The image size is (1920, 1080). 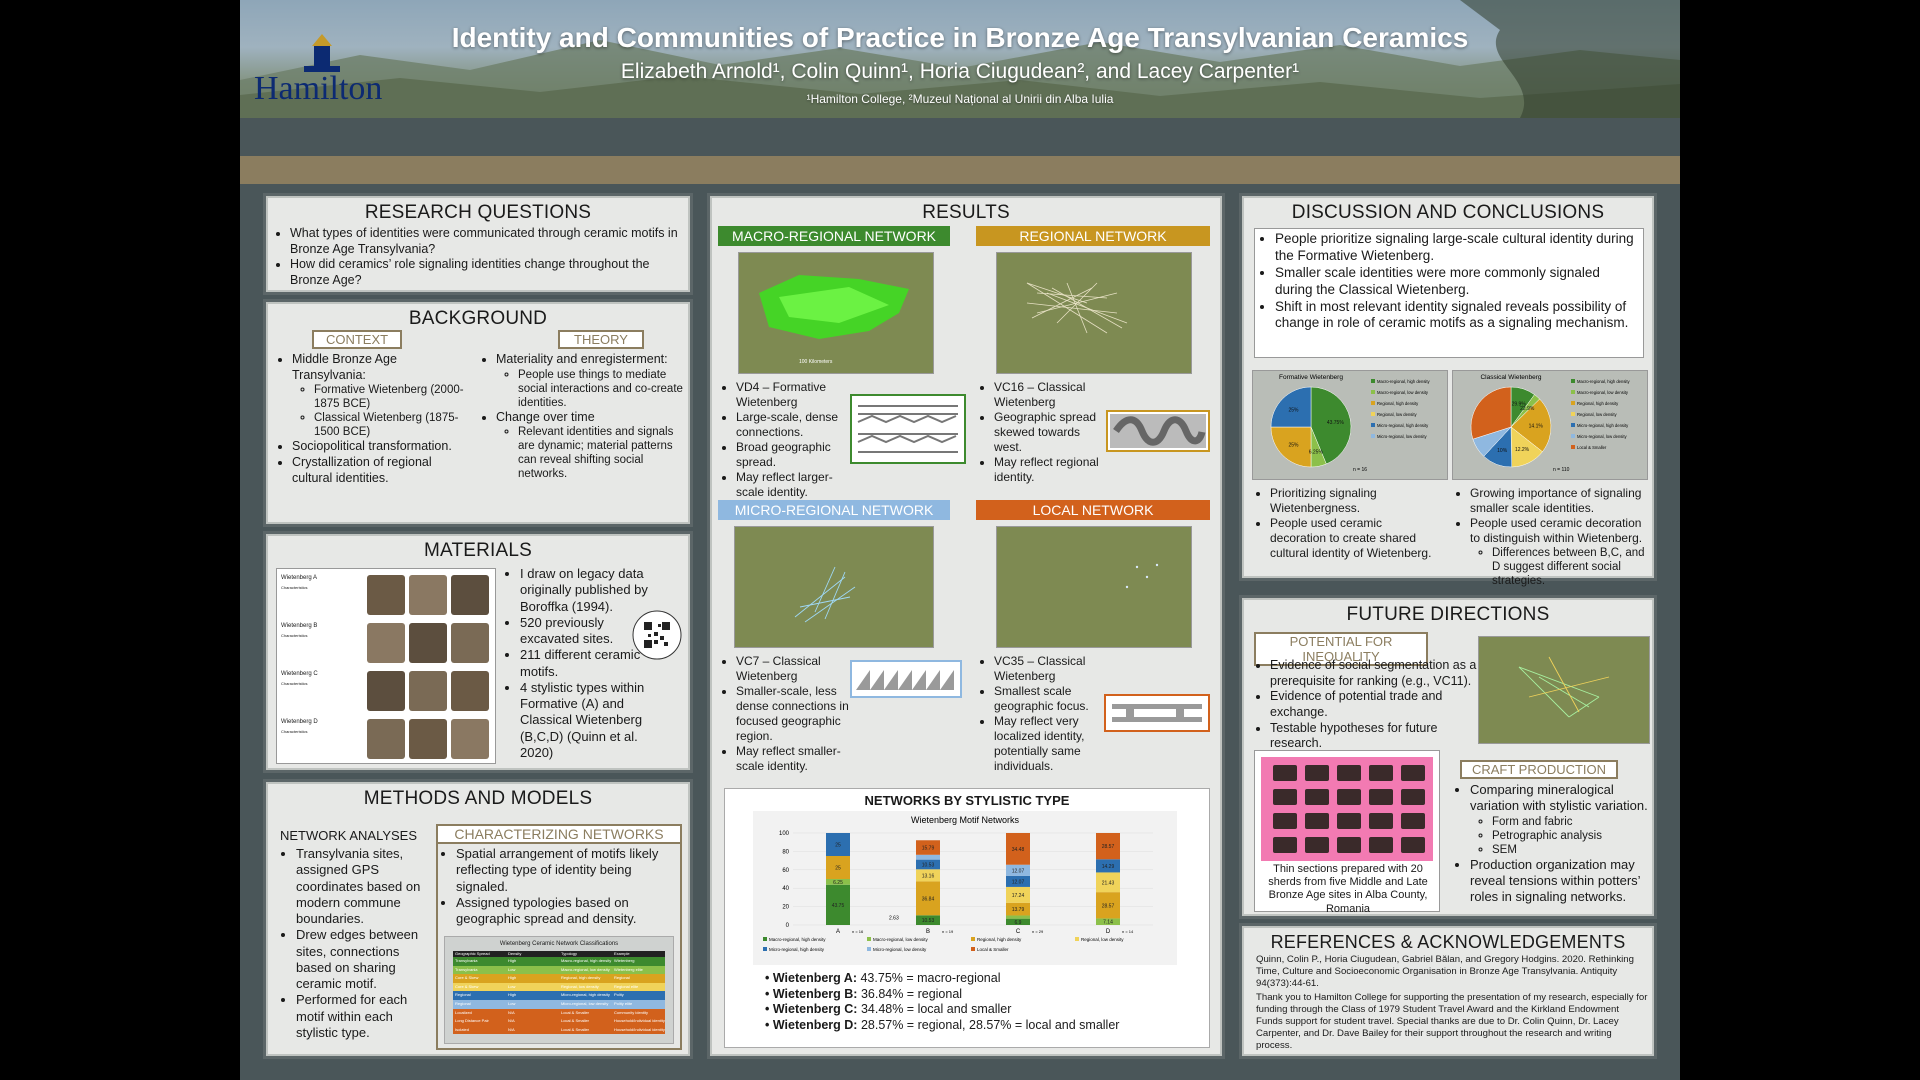 What do you see at coordinates (318, 88) in the screenshot?
I see `logo-text: Hamilton` at bounding box center [318, 88].